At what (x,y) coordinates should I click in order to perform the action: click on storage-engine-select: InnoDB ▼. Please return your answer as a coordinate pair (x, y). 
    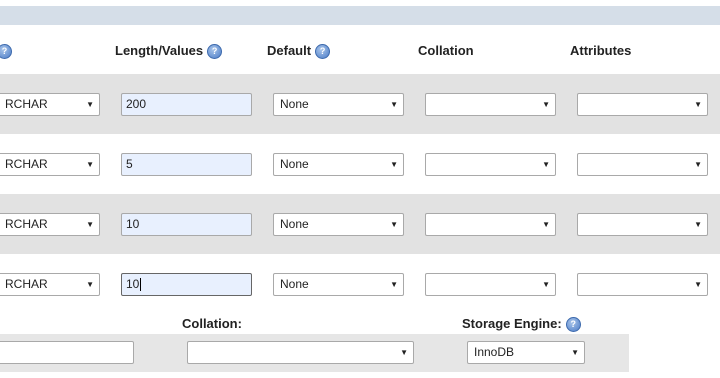
    Looking at the image, I should click on (526, 352).